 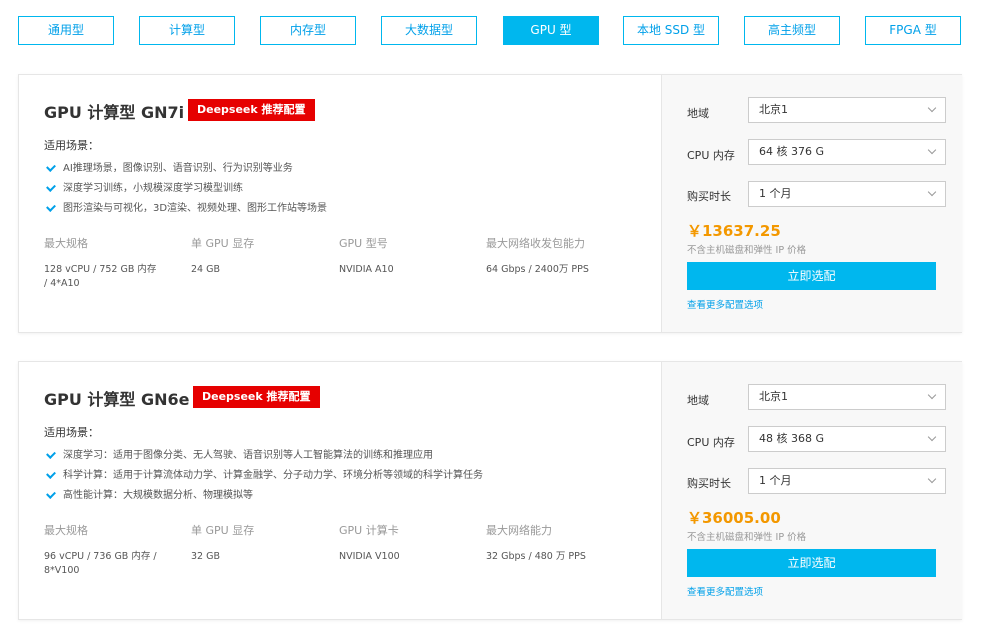 What do you see at coordinates (409, 257) in the screenshot?
I see `spec-gpu-model: GPU 型号 NVIDIA A10` at bounding box center [409, 257].